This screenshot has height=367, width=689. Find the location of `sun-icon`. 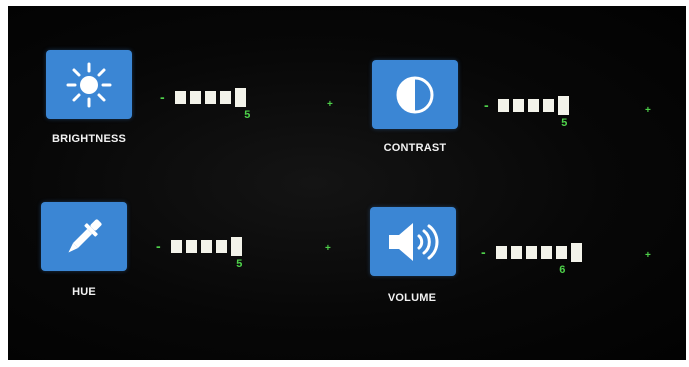

sun-icon is located at coordinates (89, 84).